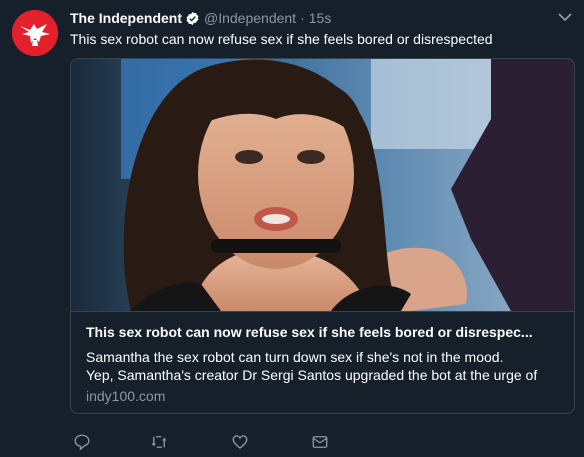  I want to click on reply-button, so click(82, 442).